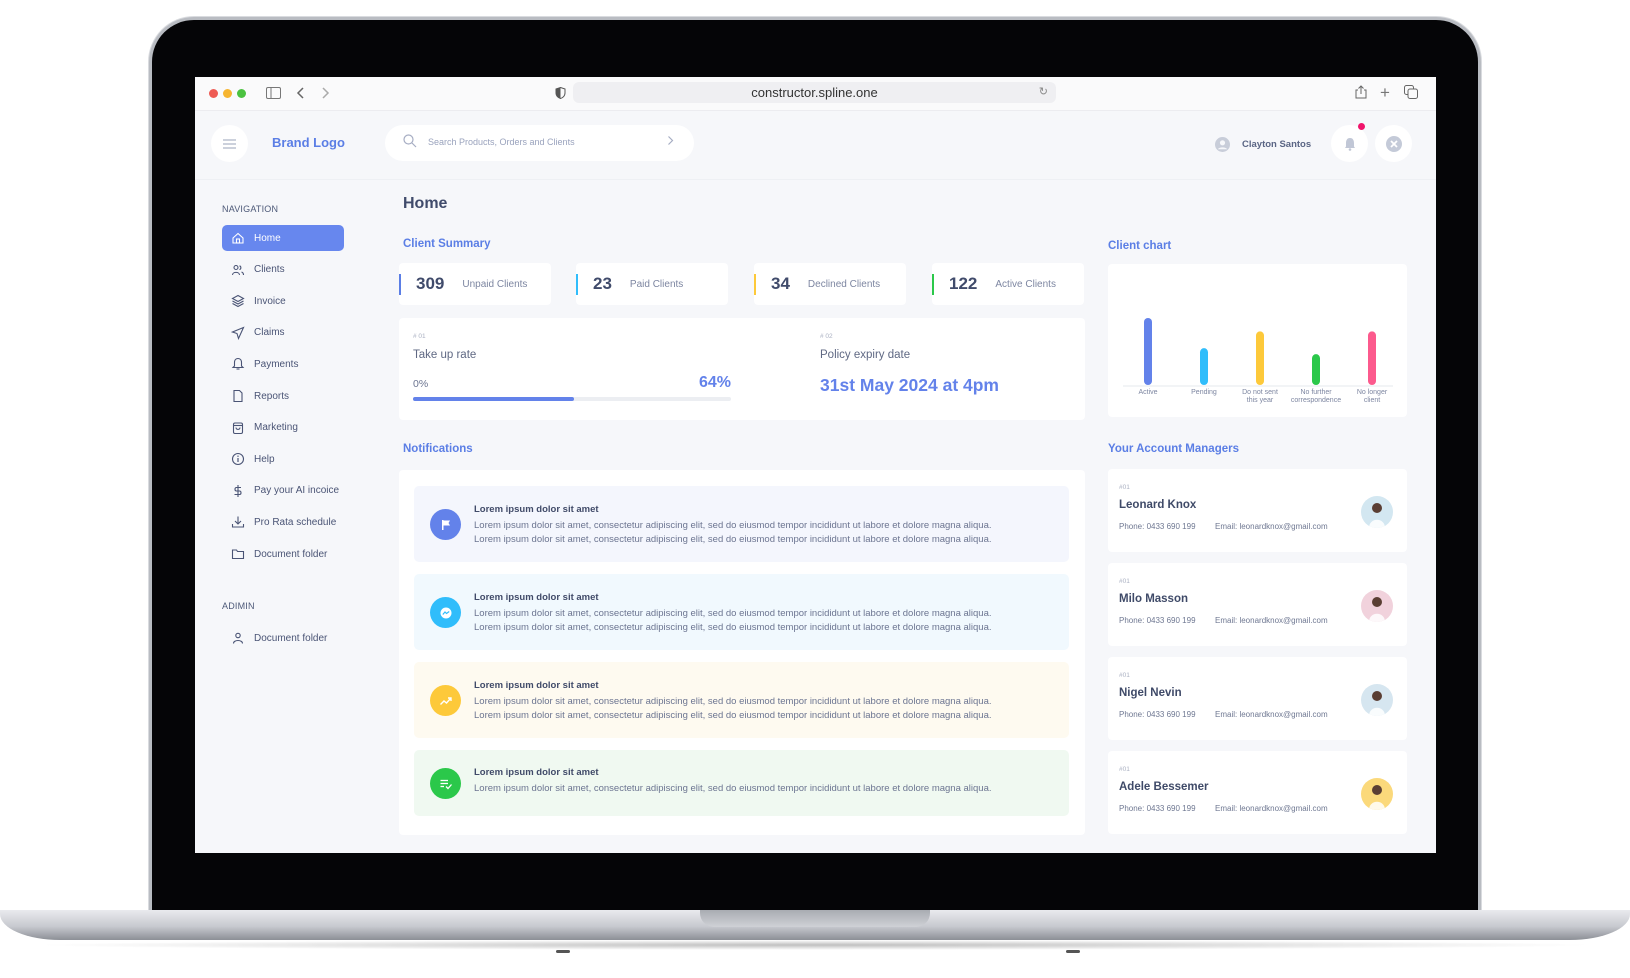  I want to click on stat-label: Active Clients, so click(1025, 284).